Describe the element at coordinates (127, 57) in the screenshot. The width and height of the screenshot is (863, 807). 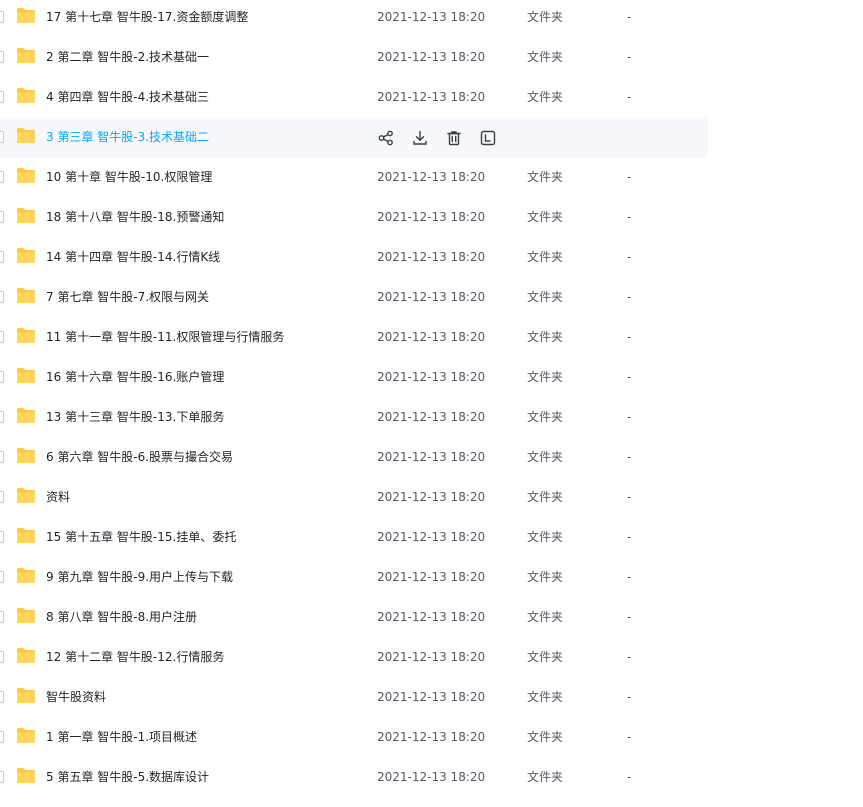
I see `file-name: 2 第二章 智牛股-2.技术基础一` at that location.